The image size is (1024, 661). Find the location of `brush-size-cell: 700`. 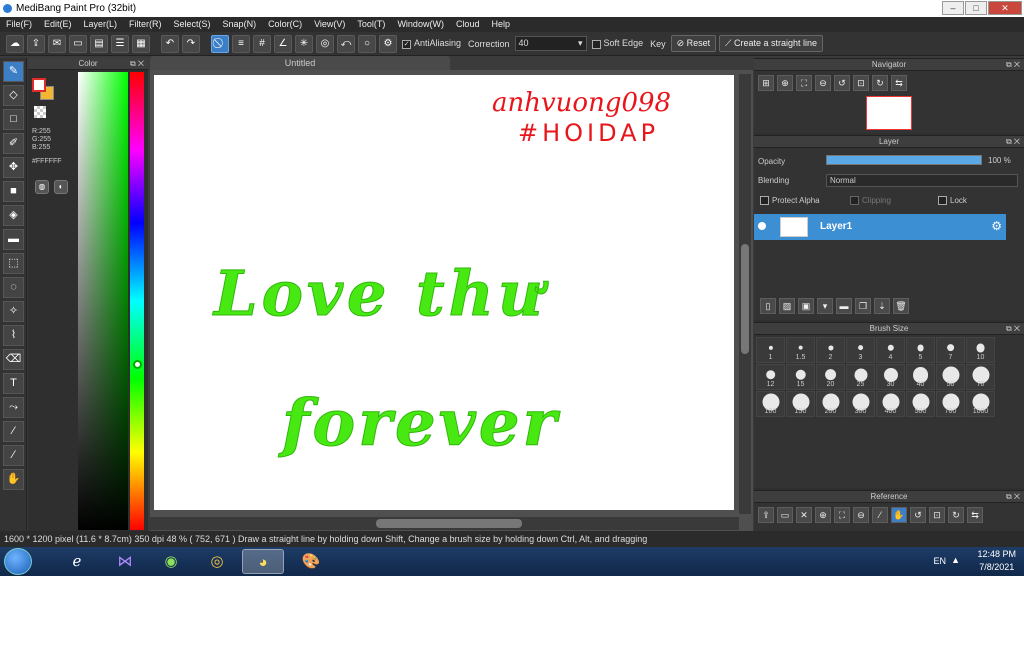

brush-size-cell: 700 is located at coordinates (950, 404).